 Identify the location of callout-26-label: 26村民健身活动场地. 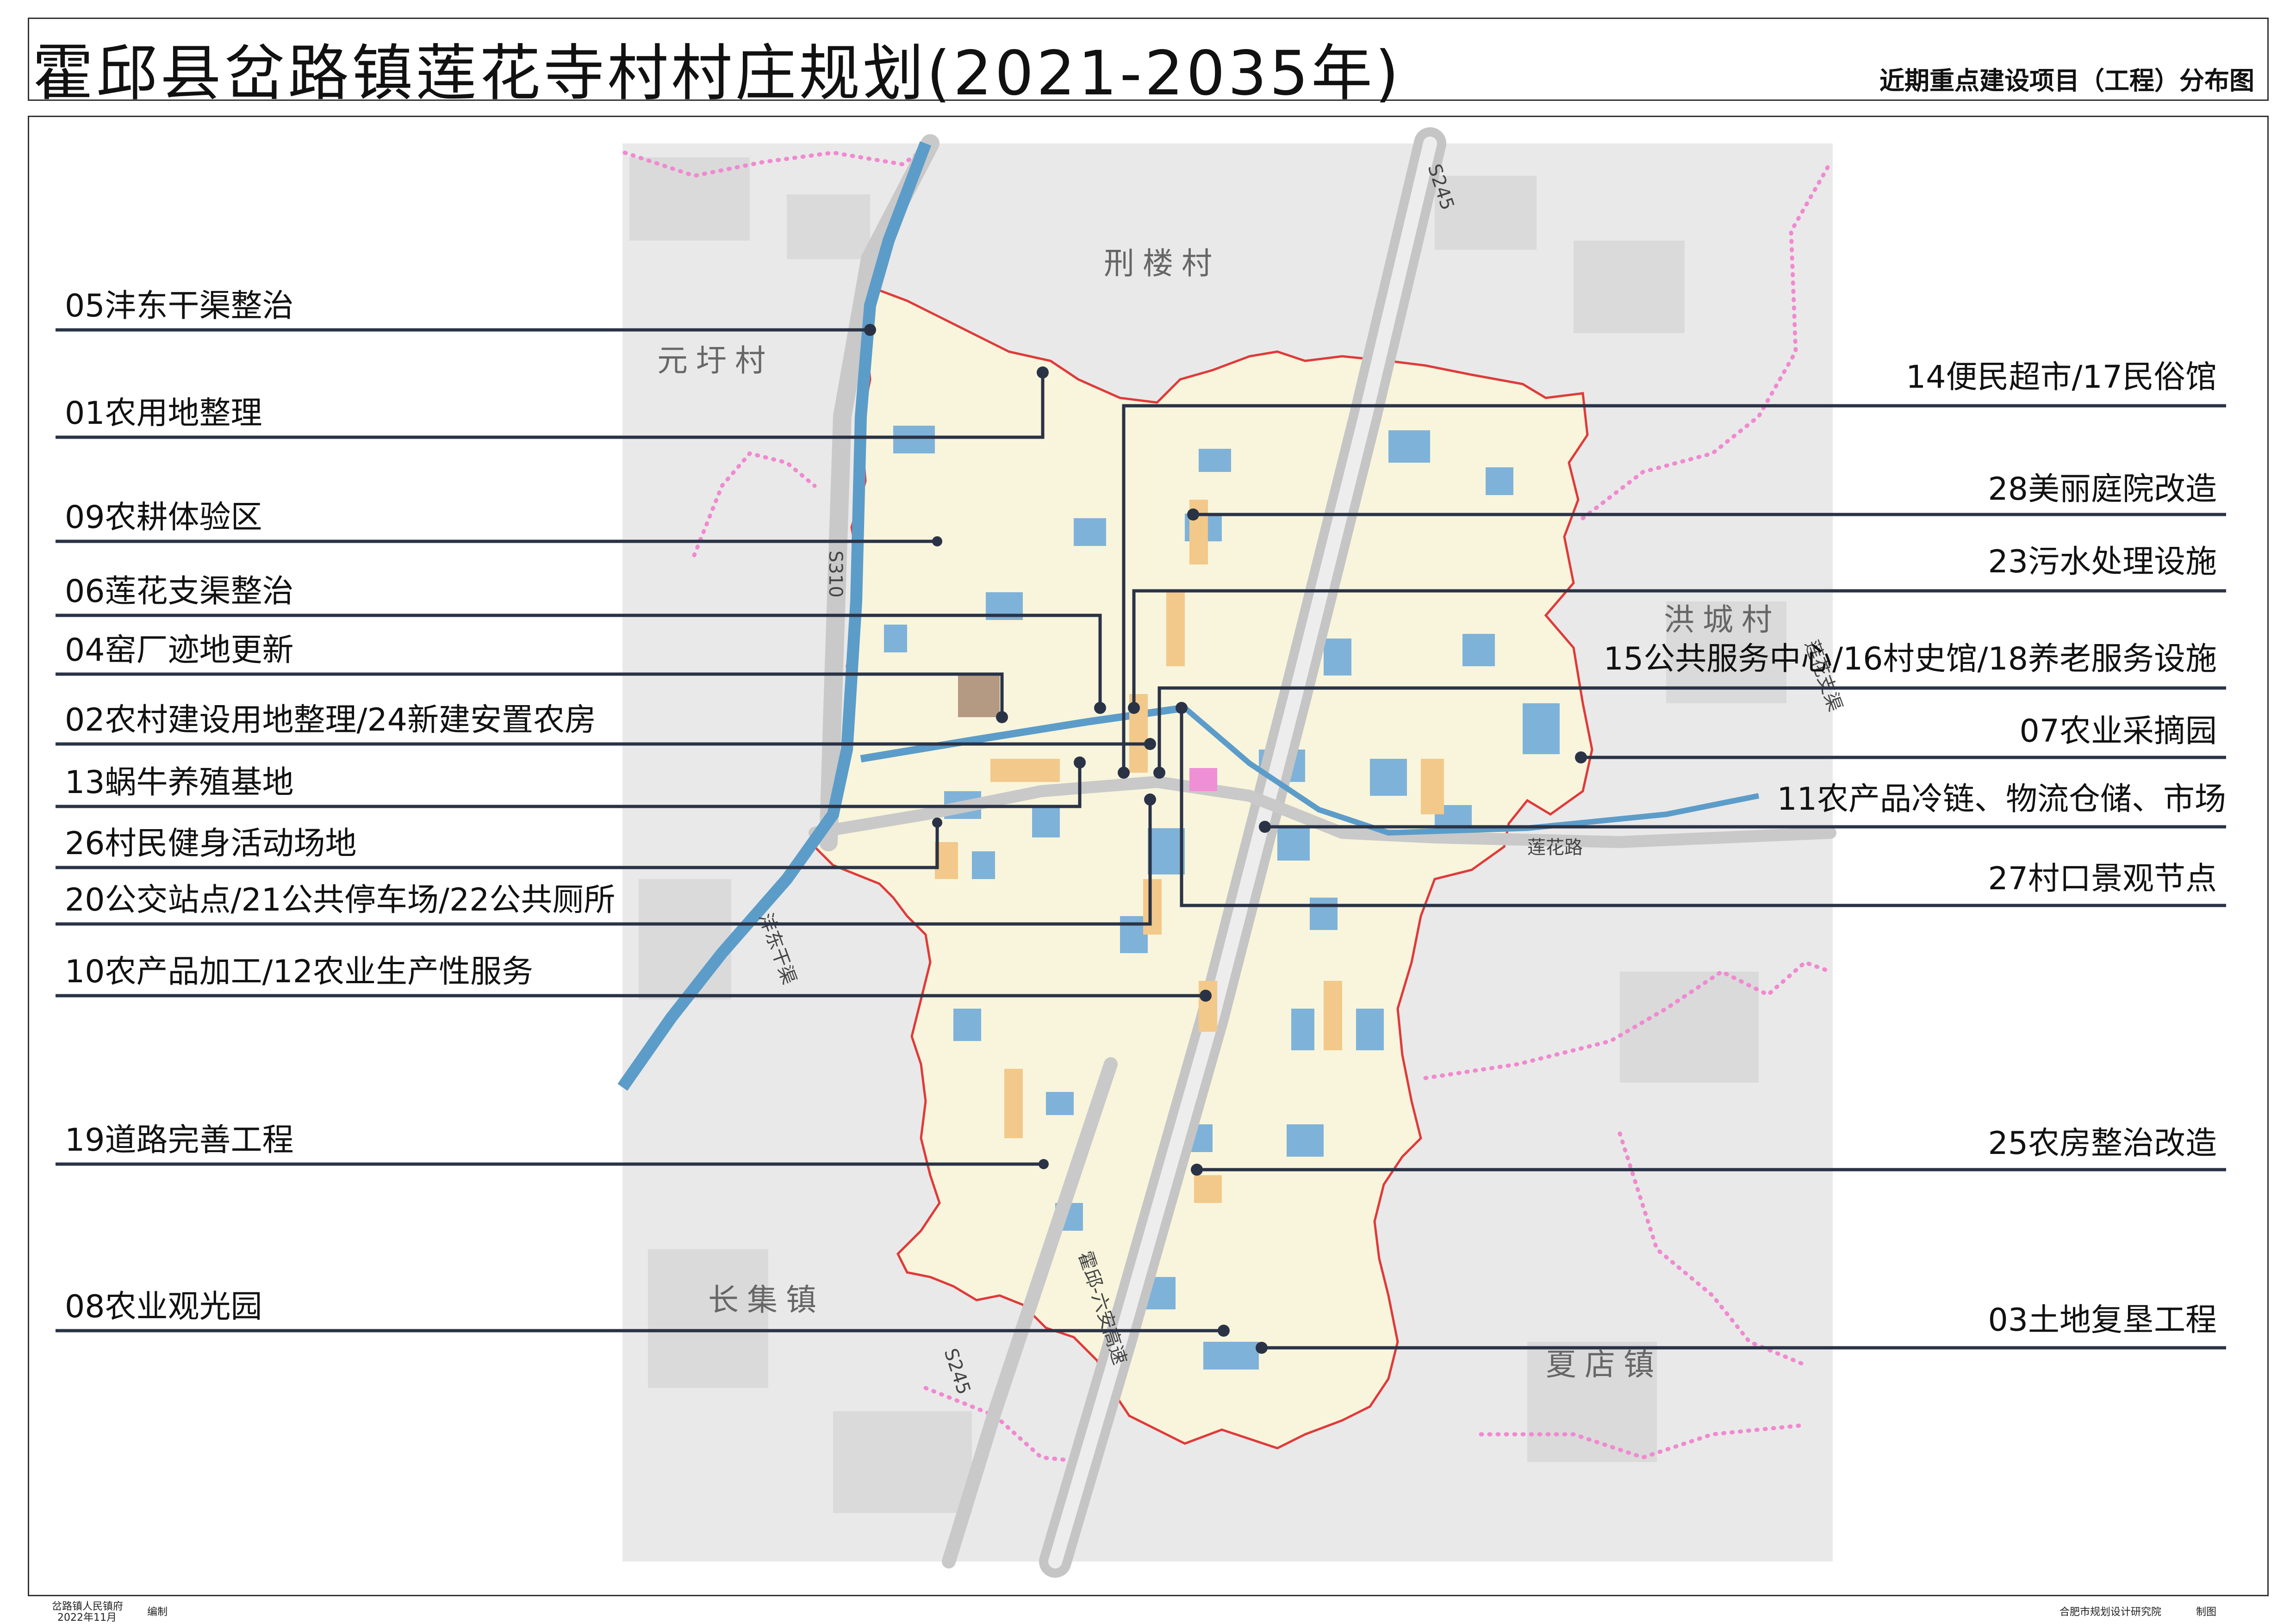
(211, 843).